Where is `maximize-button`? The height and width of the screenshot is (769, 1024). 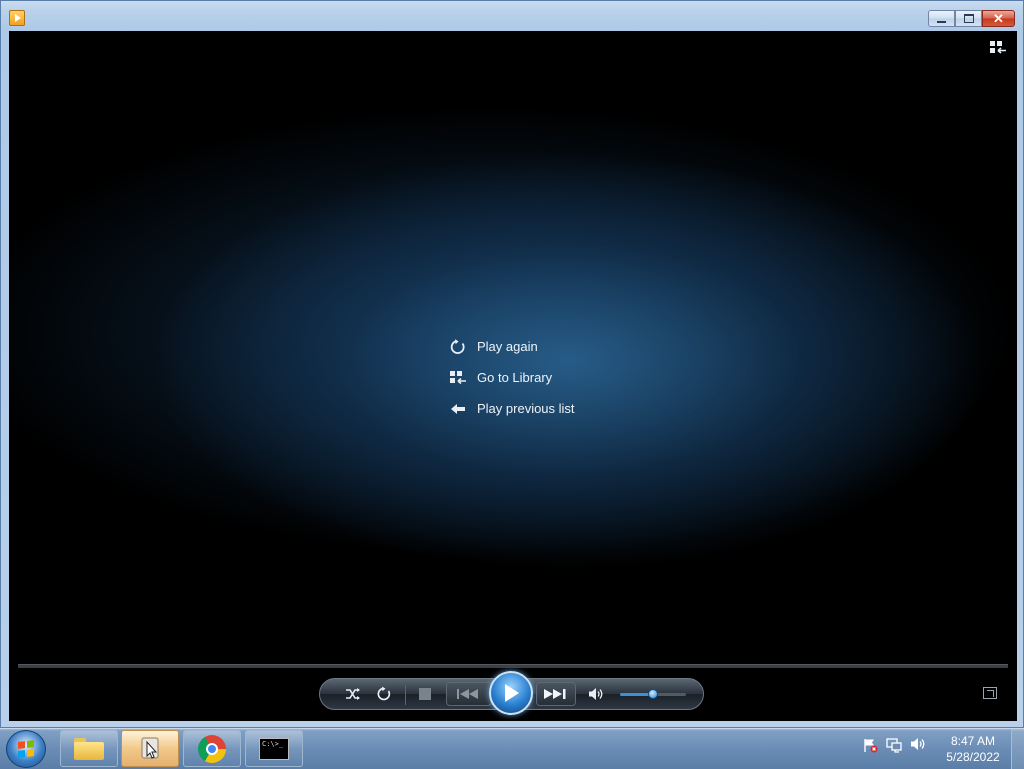
maximize-button is located at coordinates (968, 18).